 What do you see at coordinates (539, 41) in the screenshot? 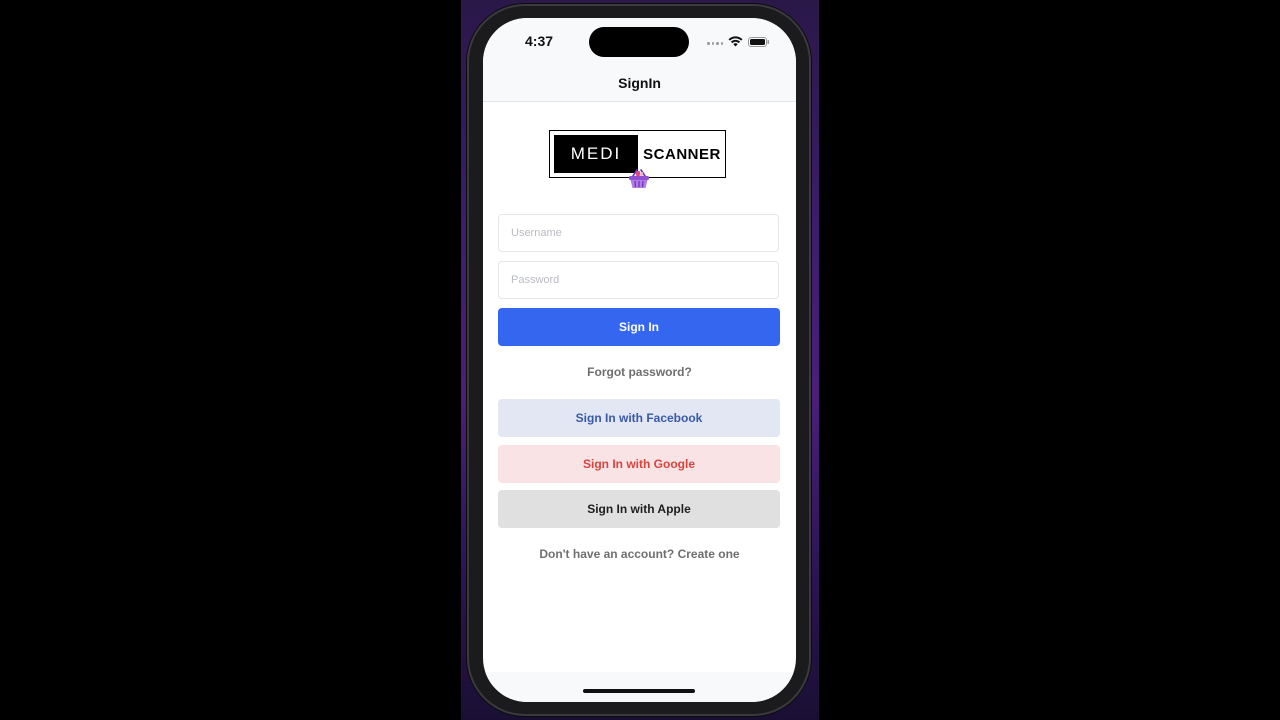
I see `status-time: 4:37` at bounding box center [539, 41].